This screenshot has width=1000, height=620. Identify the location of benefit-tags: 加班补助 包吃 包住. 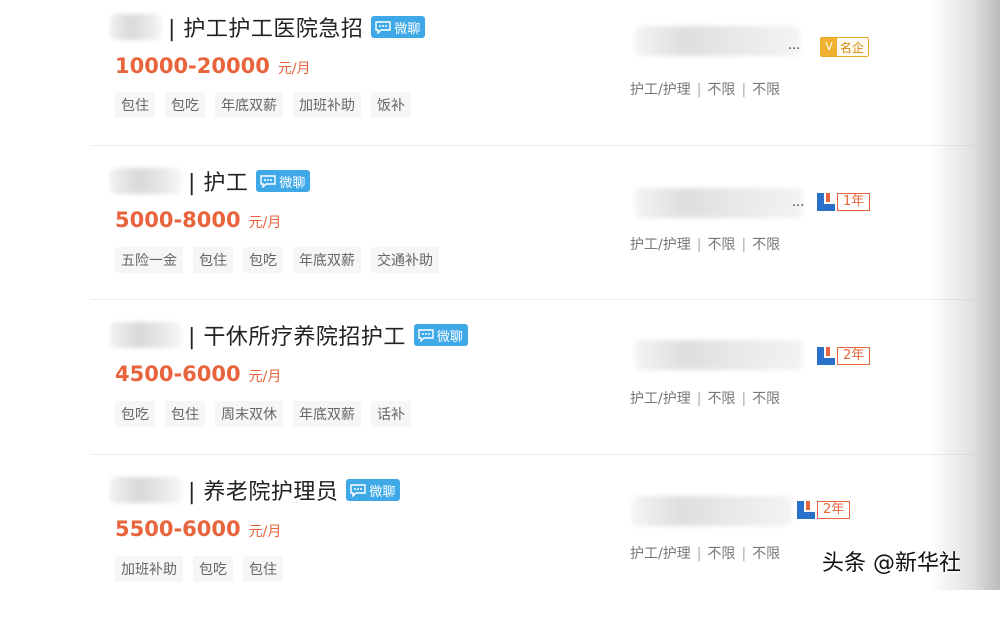
(204, 569).